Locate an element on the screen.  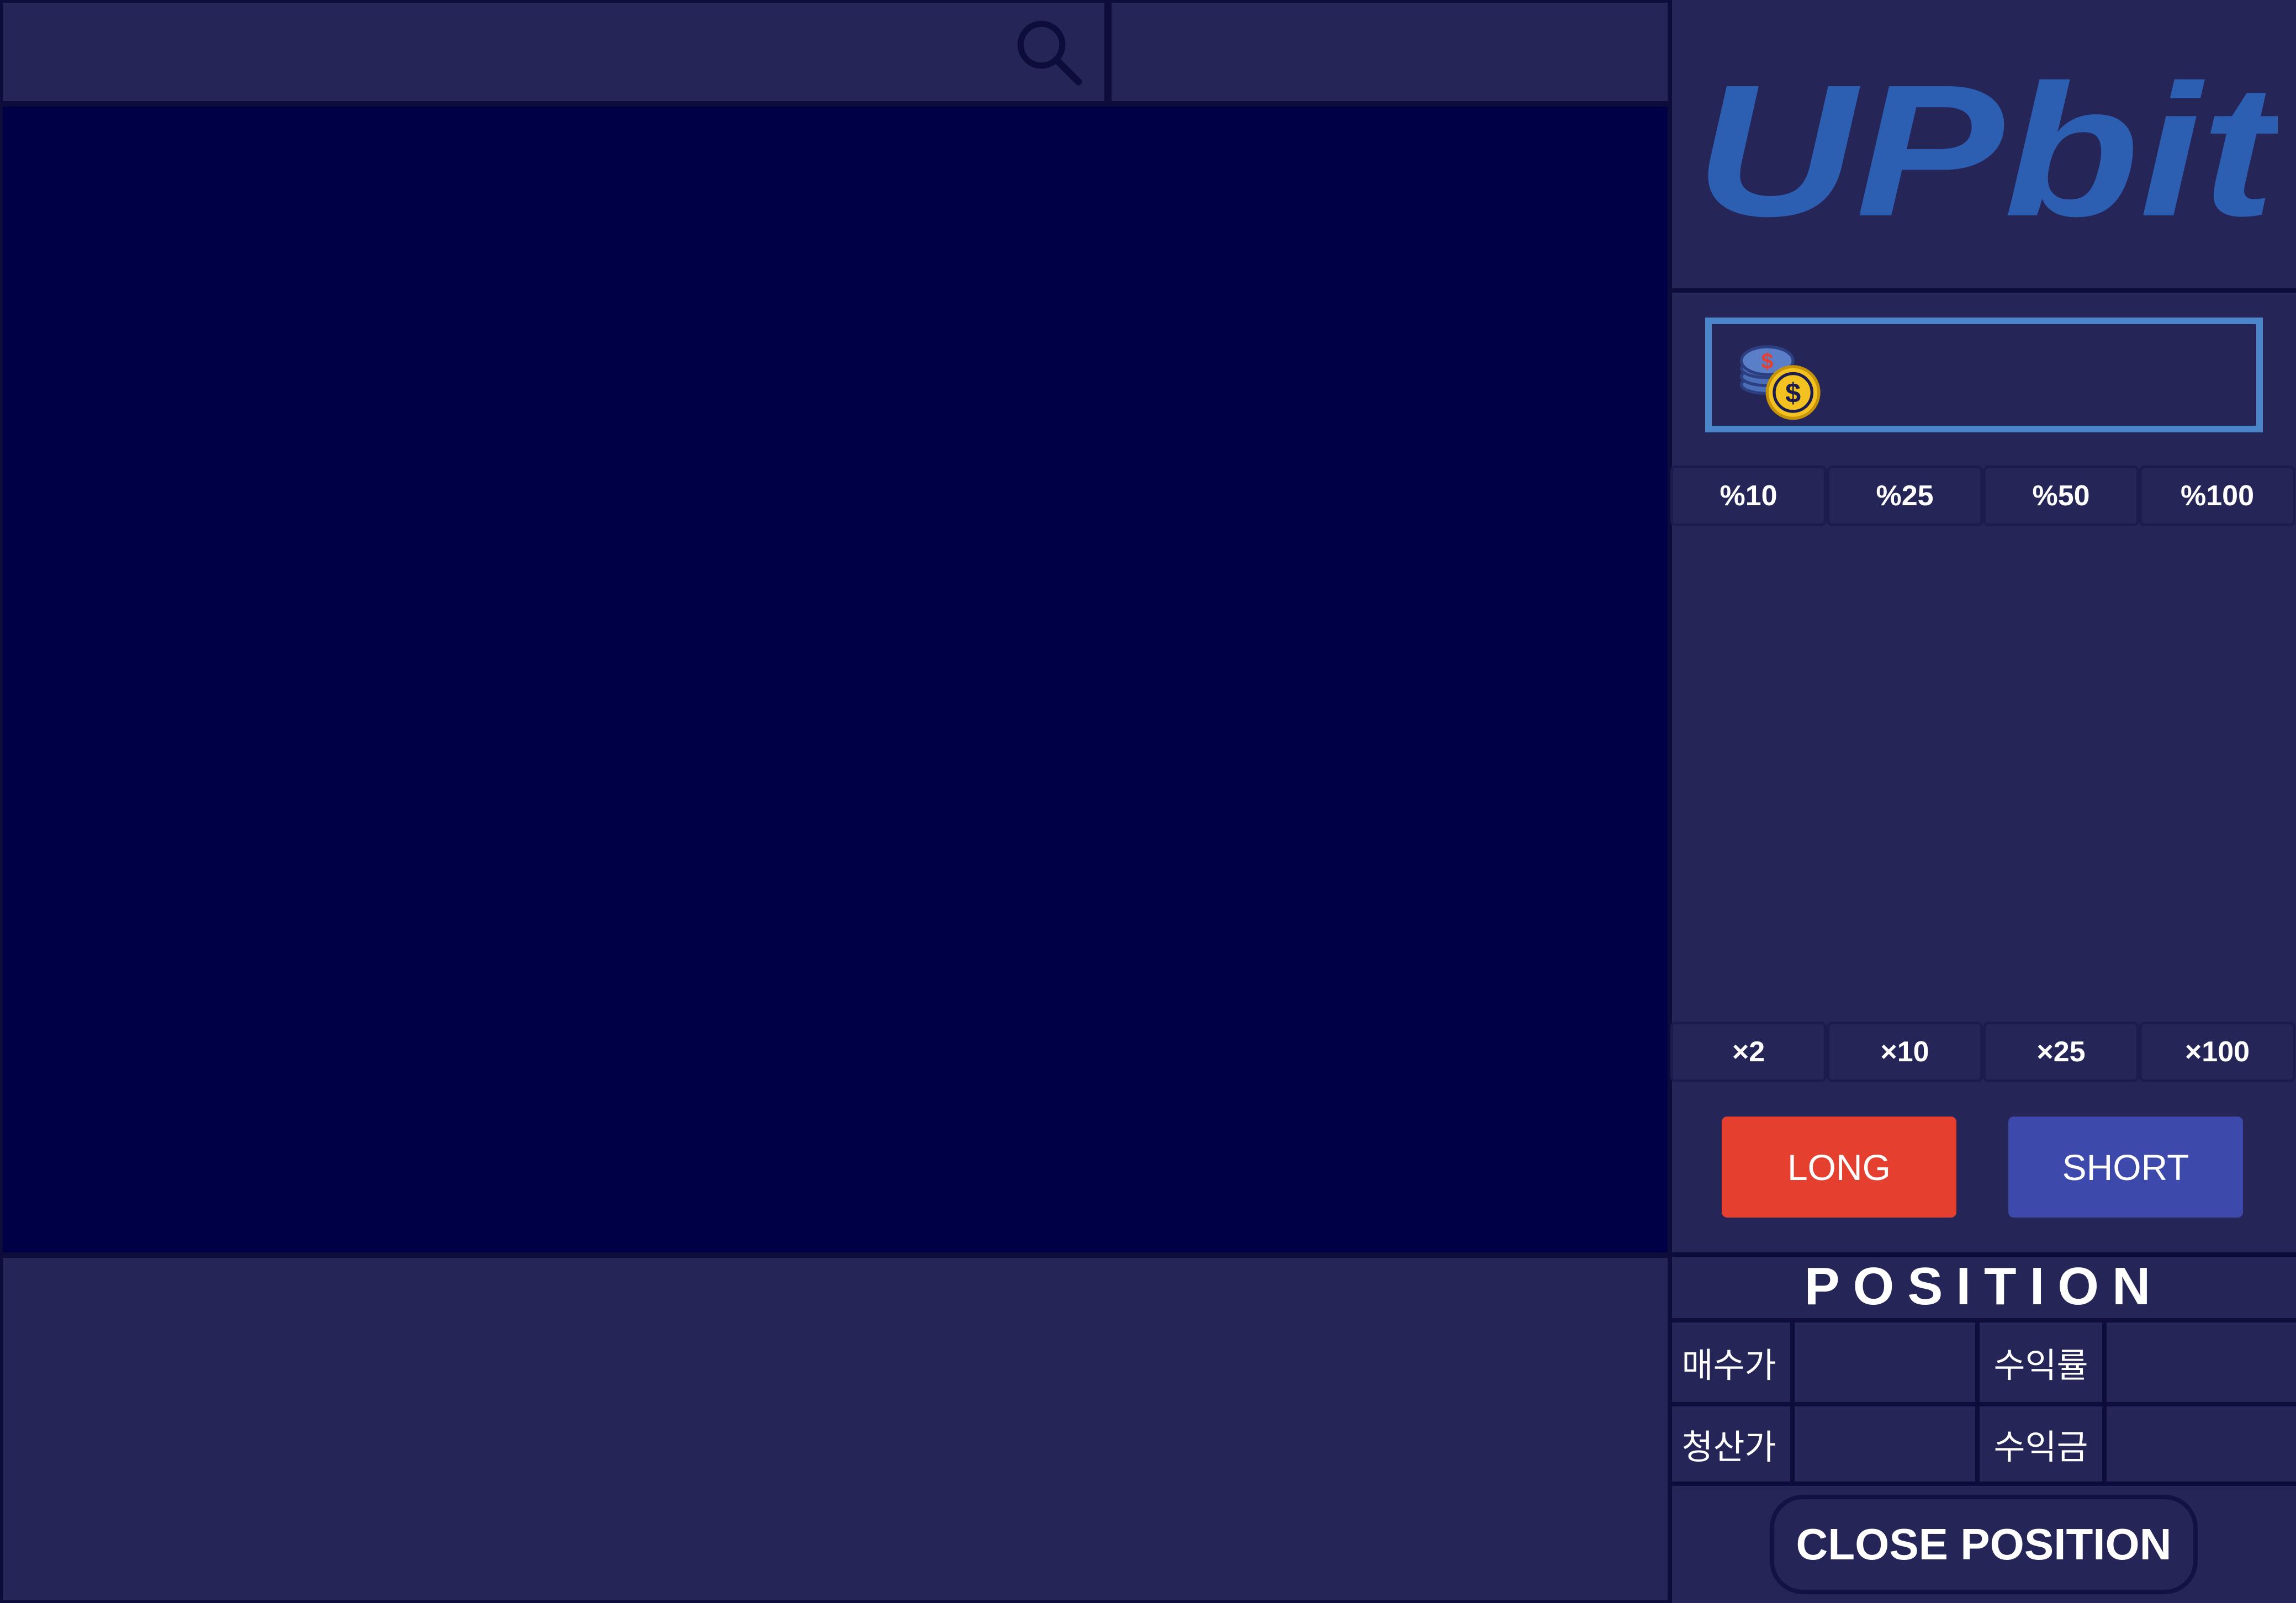
entry-price-value is located at coordinates (1888, 1362).